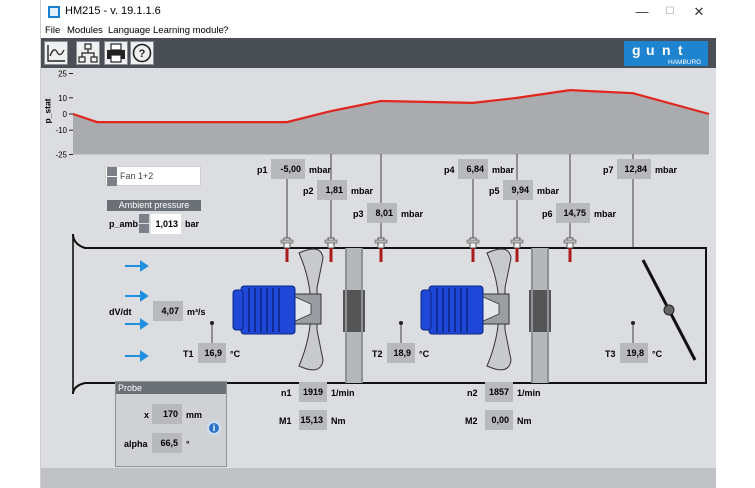 This screenshot has width=755, height=488. Describe the element at coordinates (378, 12) in the screenshot. I see `title-bar: HM215 - v. 19.1.1.6 — ☐ ✕` at that location.